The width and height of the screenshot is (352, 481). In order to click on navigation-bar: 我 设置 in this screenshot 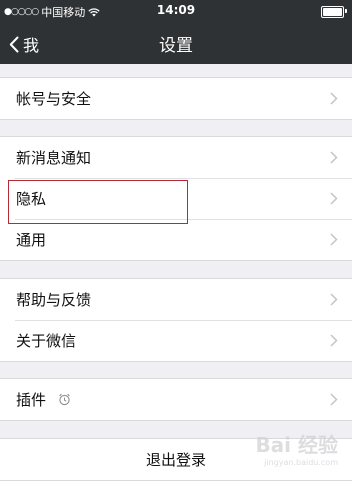, I will do `click(176, 43)`.